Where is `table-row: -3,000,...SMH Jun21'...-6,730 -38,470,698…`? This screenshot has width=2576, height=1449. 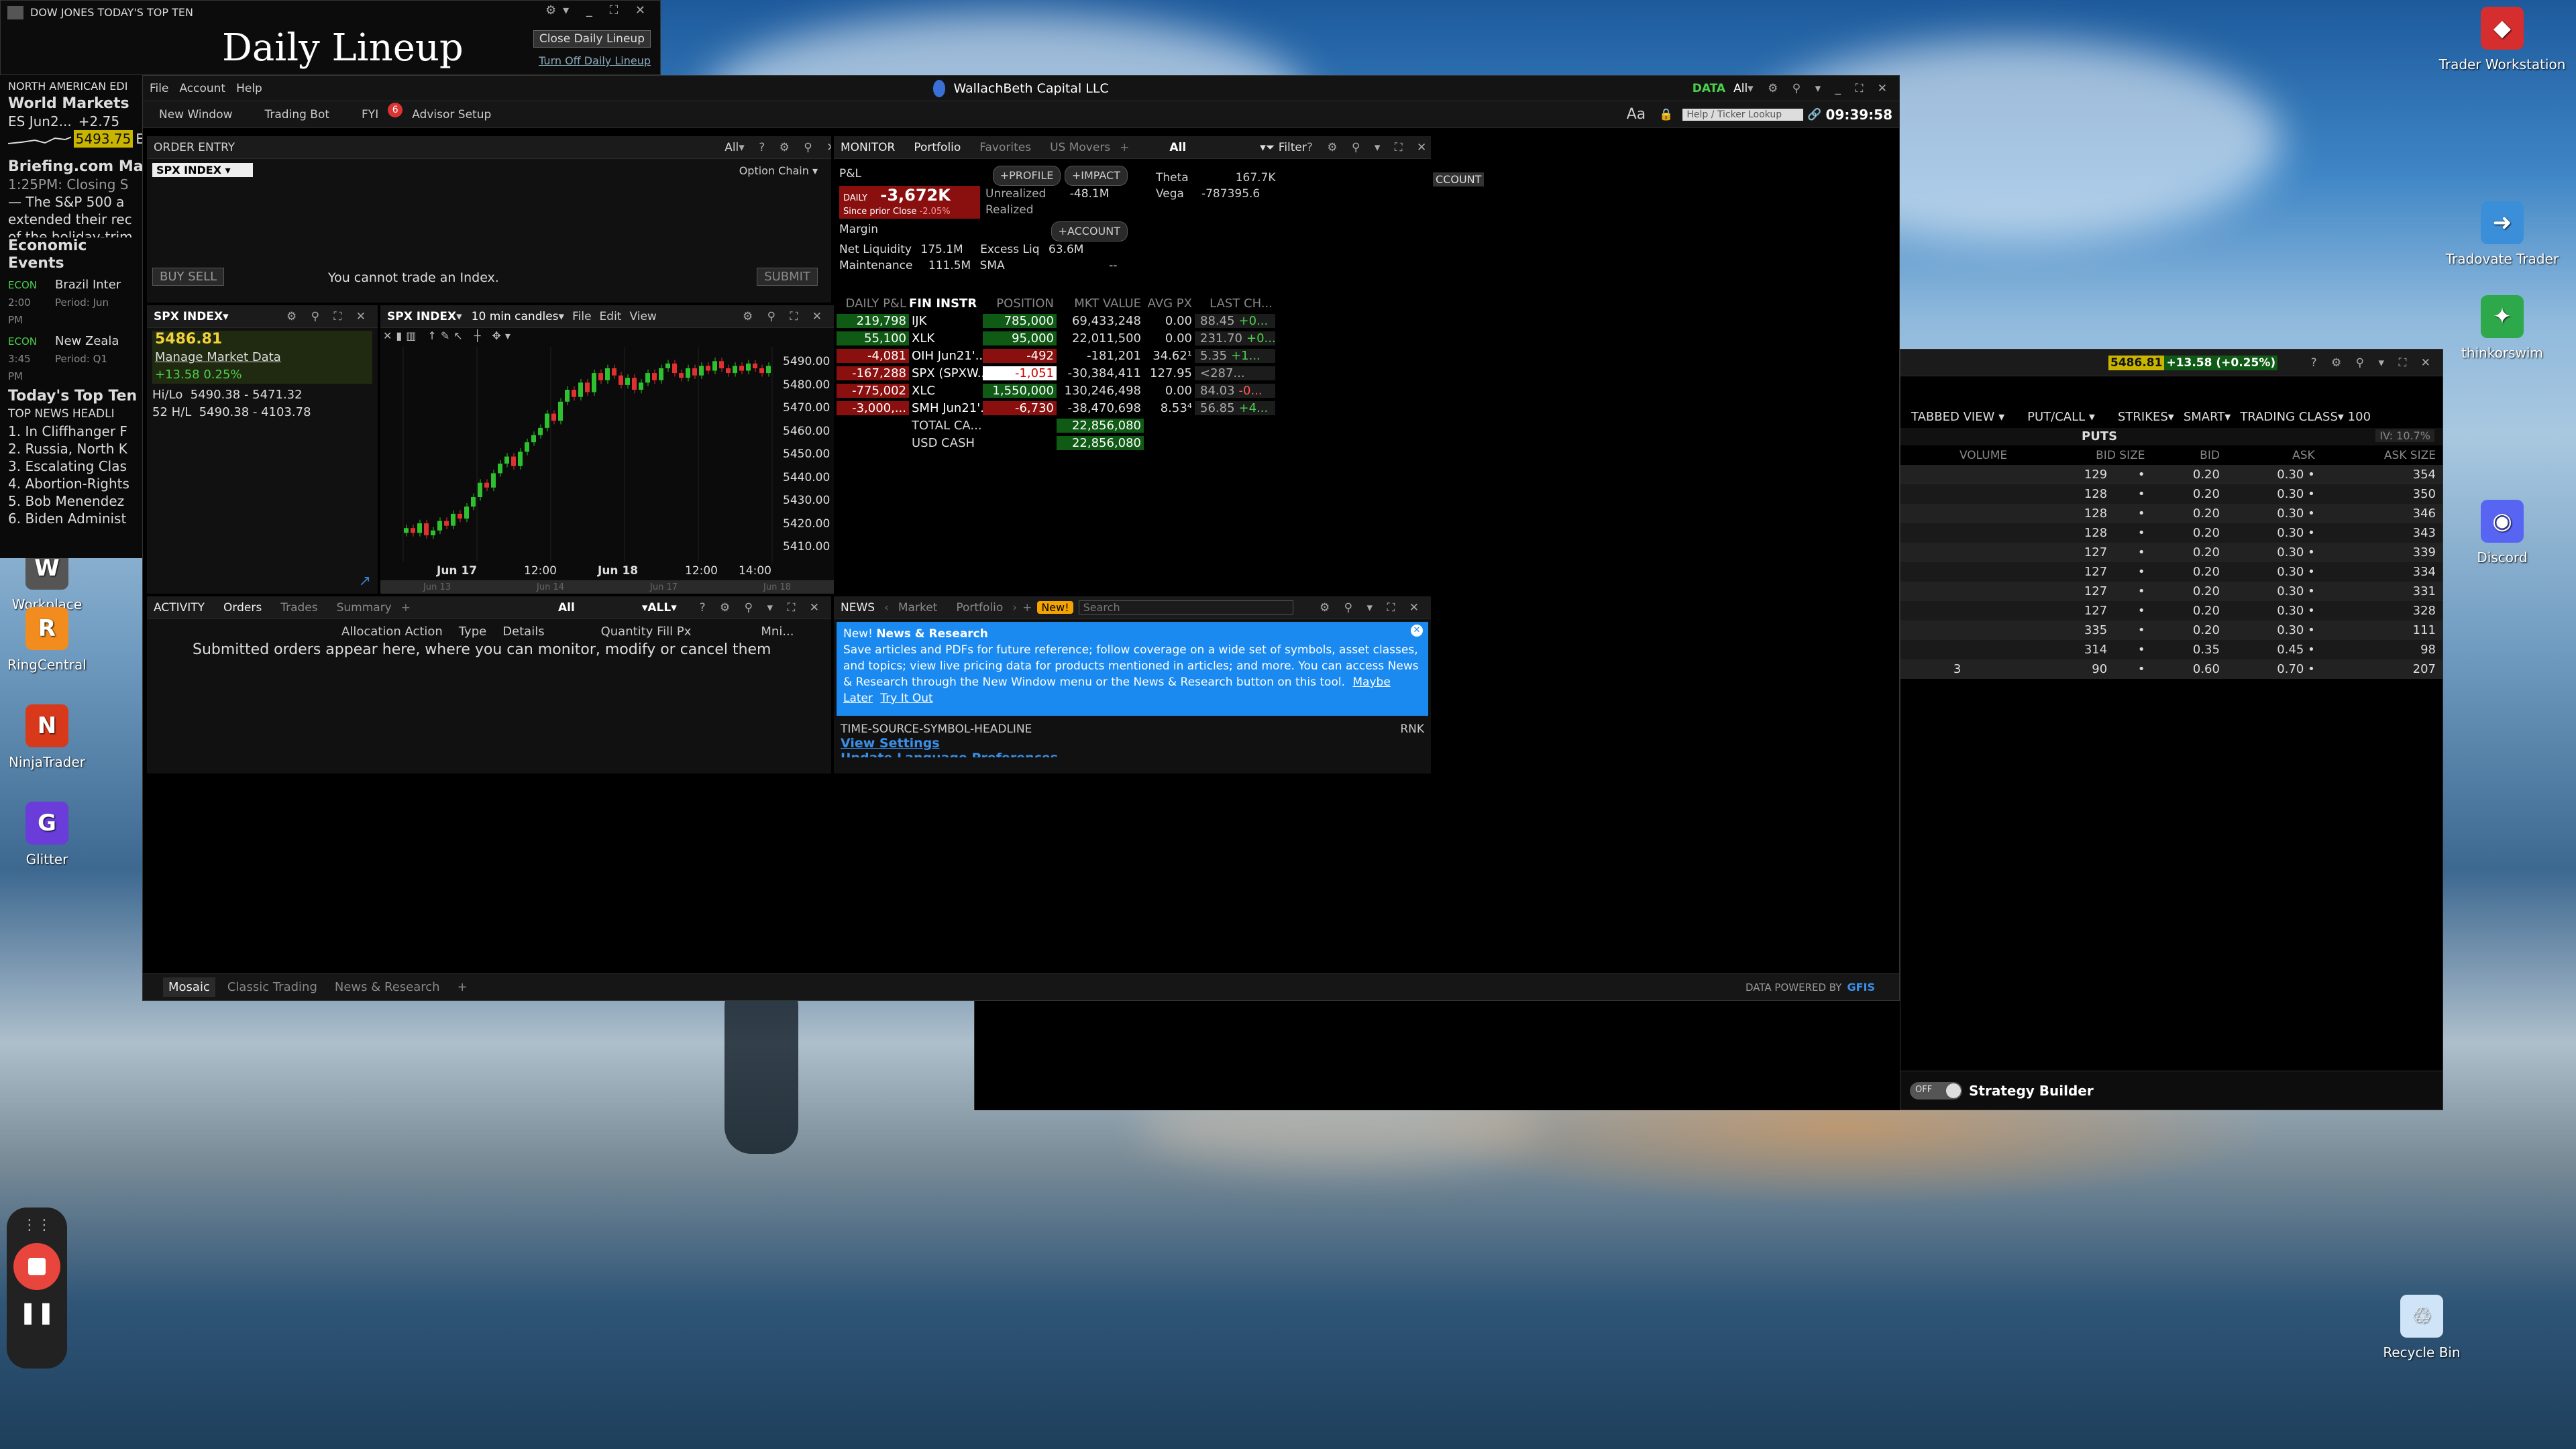 table-row: -3,000,...SMH Jun21'...-6,730 -38,470,698… is located at coordinates (1065, 408).